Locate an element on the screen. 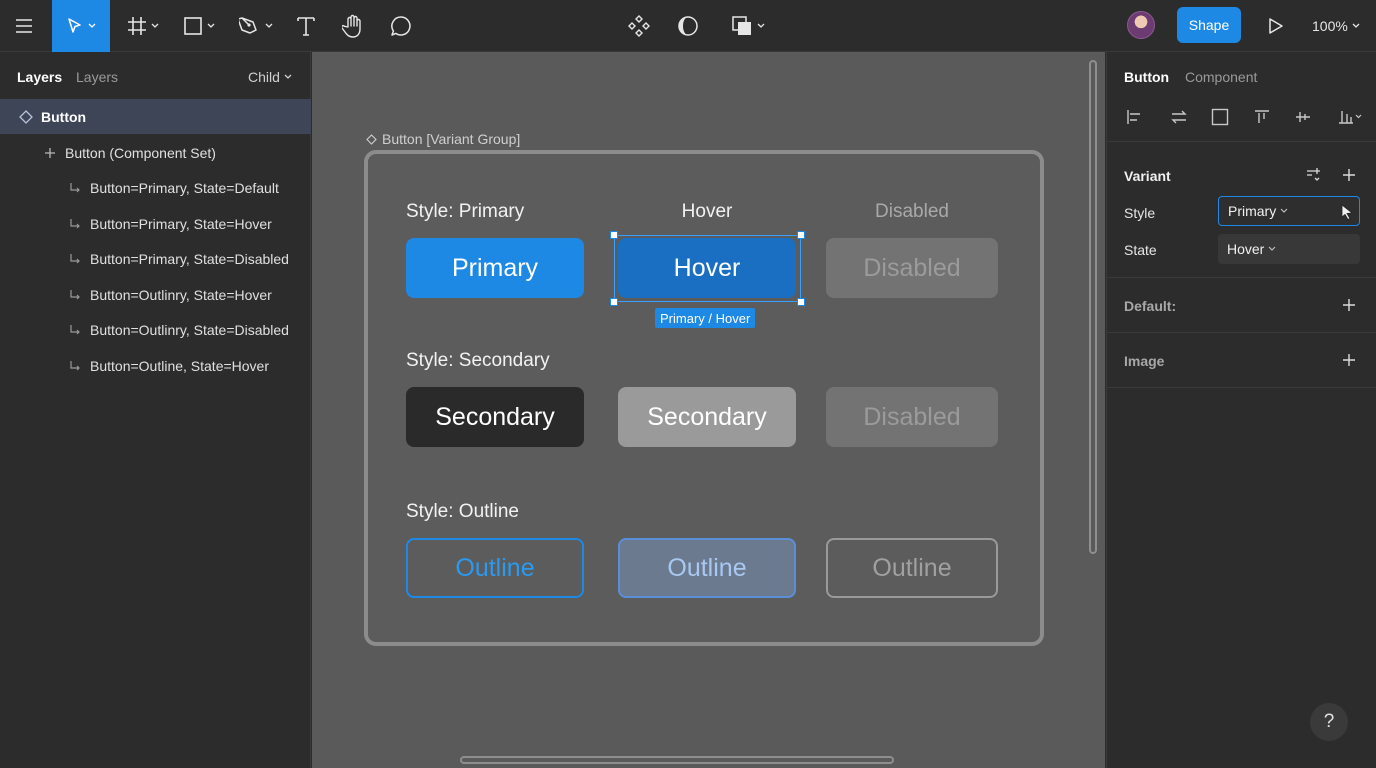 This screenshot has height=768, width=1376. component-icon is located at coordinates (639, 26).